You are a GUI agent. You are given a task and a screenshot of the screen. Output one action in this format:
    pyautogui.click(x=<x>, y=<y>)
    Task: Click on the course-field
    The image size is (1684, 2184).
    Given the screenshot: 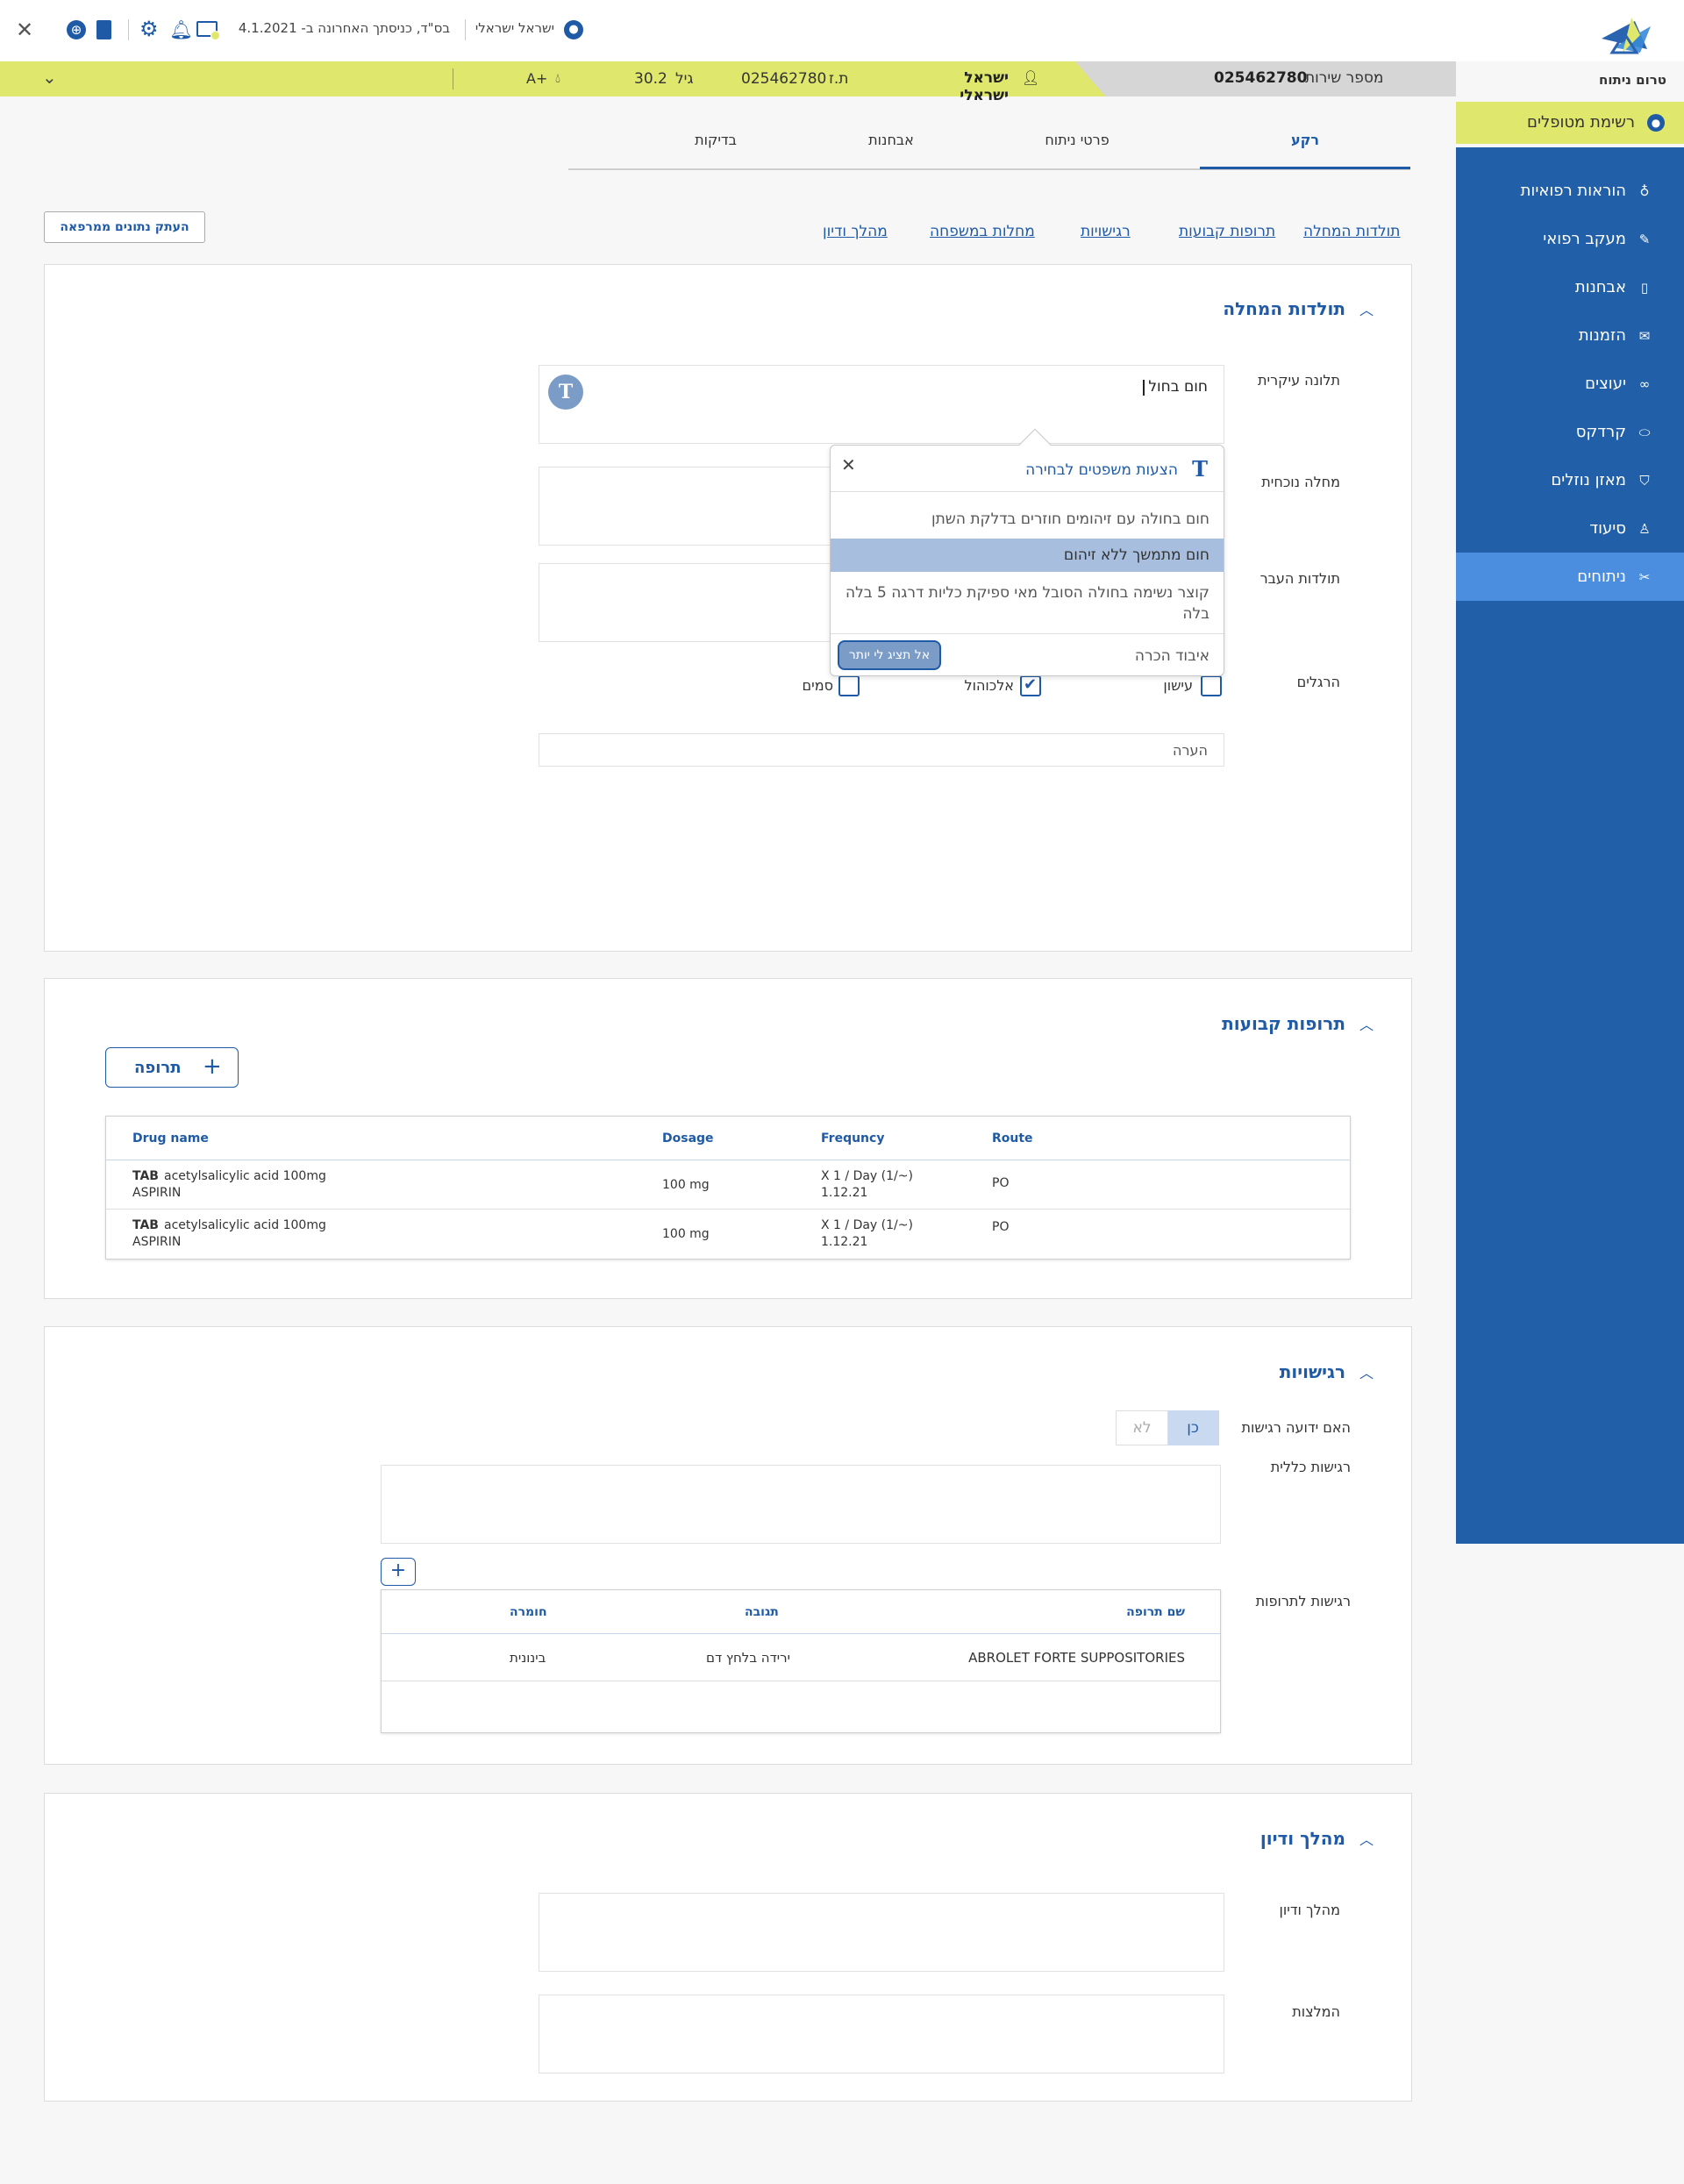 What is the action you would take?
    pyautogui.click(x=881, y=1932)
    